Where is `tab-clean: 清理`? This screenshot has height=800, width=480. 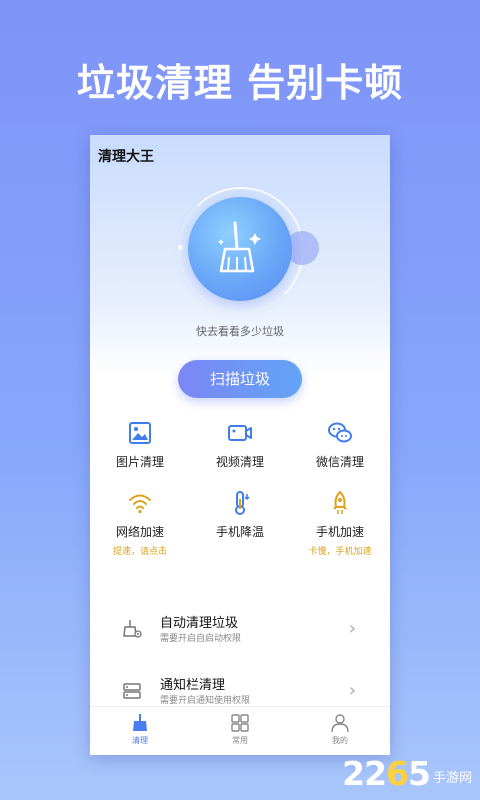 tab-clean: 清理 is located at coordinates (140, 731).